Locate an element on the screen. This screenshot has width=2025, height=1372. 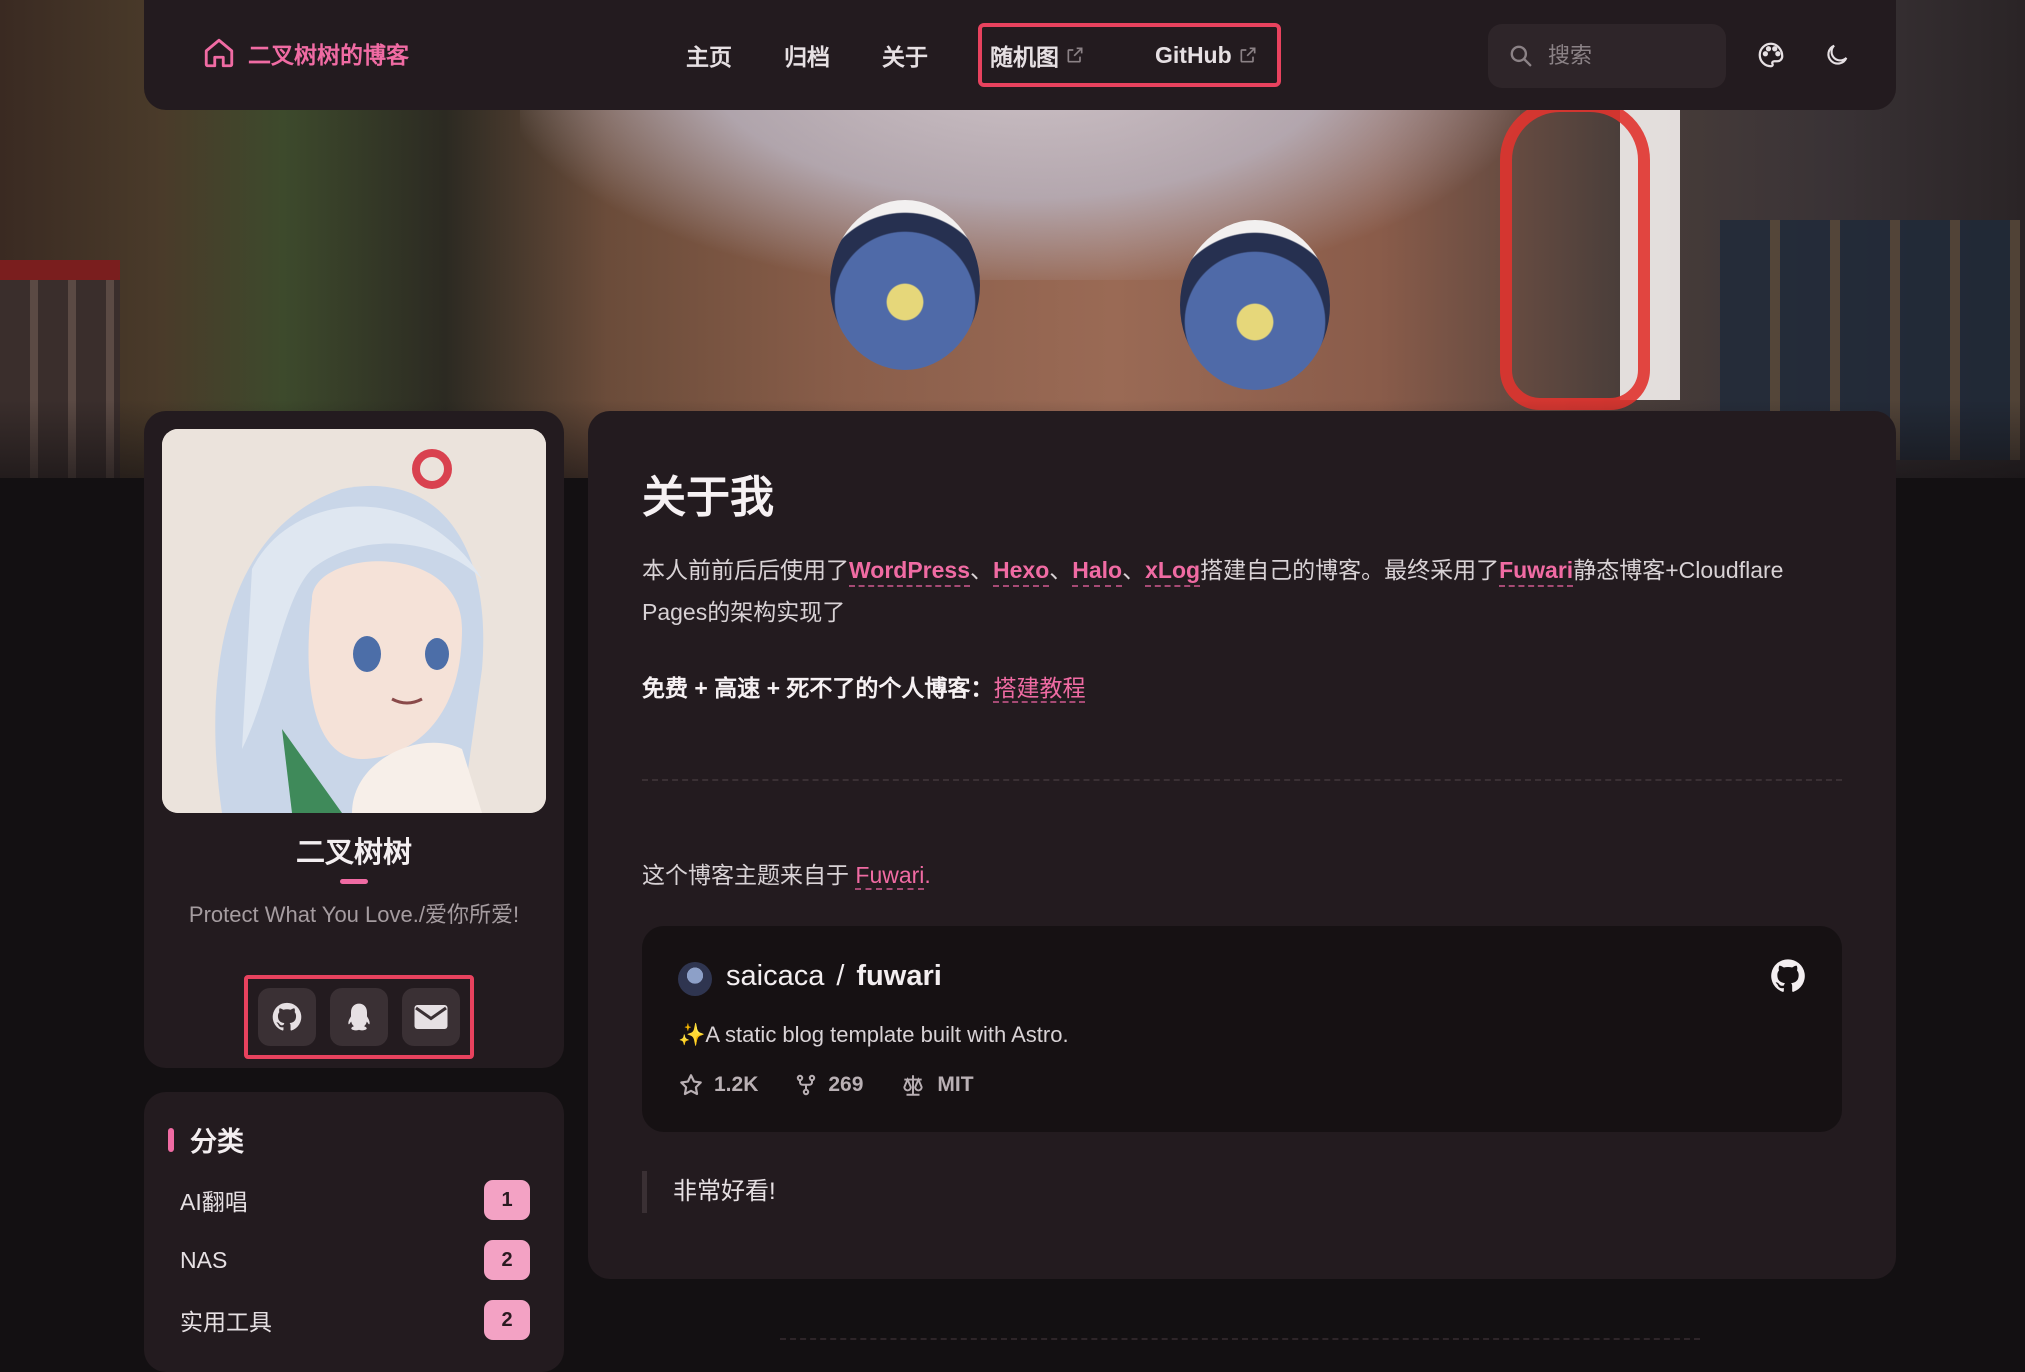
link-fuwari-intro: Fuwari is located at coordinates (1536, 572).